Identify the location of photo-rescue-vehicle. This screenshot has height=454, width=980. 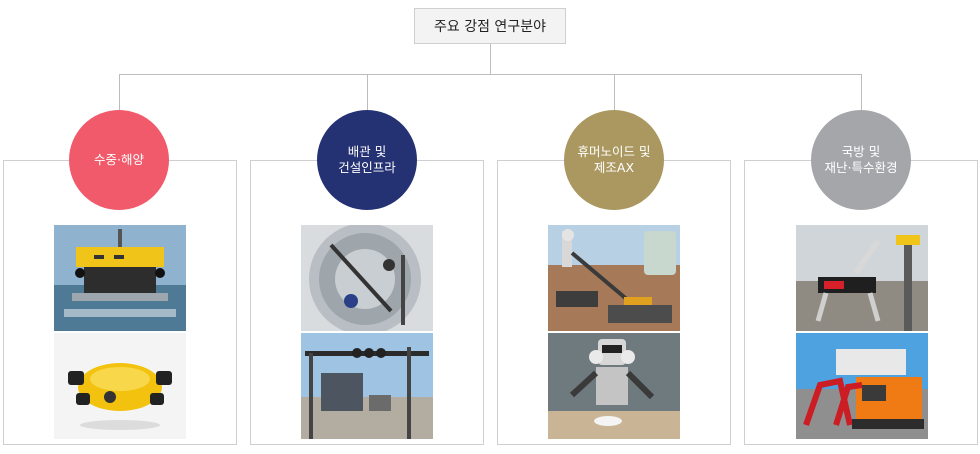
(862, 386).